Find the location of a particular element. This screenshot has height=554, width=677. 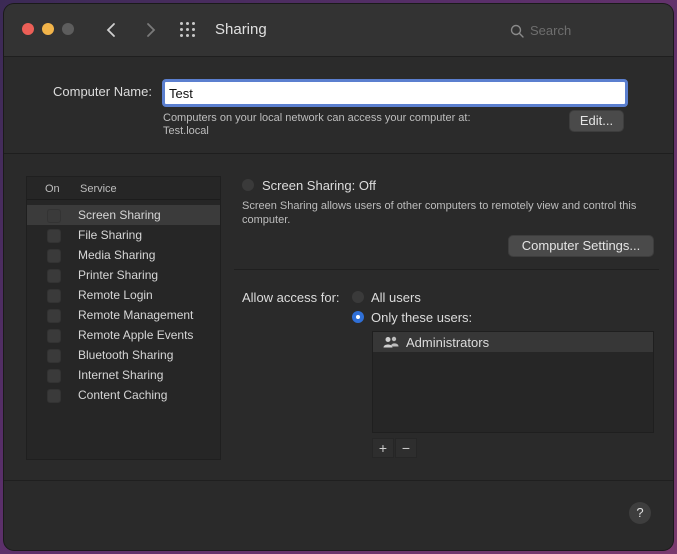

service-row-bluetooth-sharing: Bluetooth Sharing is located at coordinates (123, 355).